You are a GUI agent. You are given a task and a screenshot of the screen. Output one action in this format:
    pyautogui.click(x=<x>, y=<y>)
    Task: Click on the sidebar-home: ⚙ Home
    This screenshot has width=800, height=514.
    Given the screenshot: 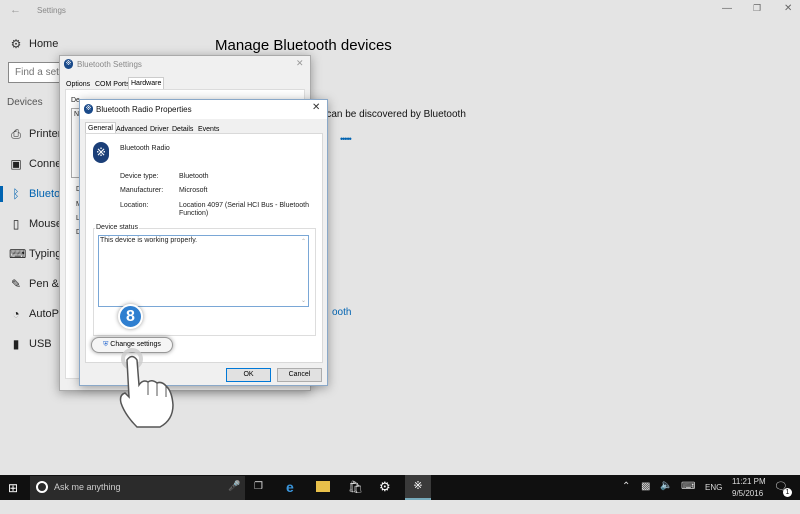 What is the action you would take?
    pyautogui.click(x=30, y=44)
    